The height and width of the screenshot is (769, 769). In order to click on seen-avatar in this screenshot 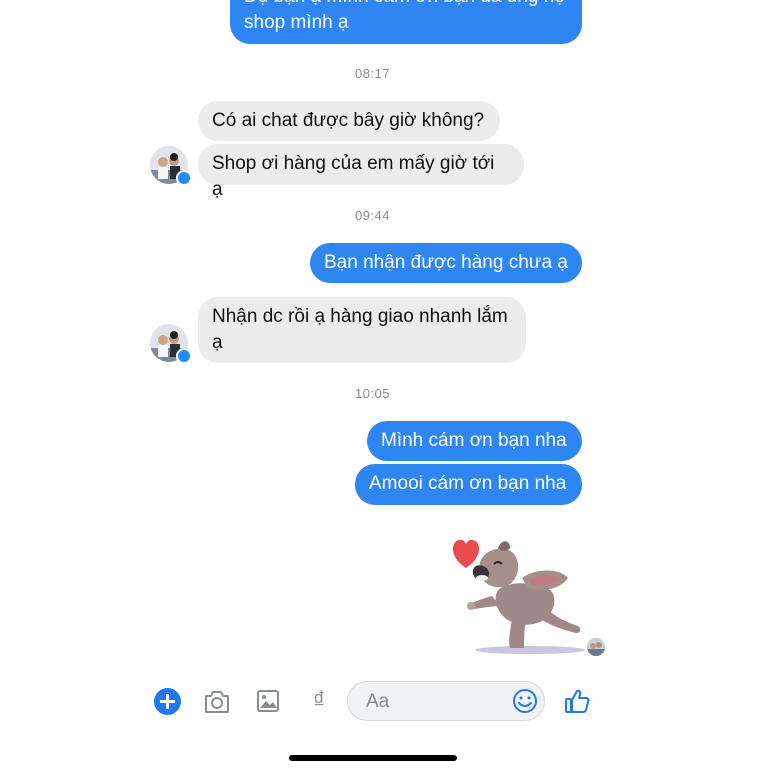, I will do `click(596, 647)`.